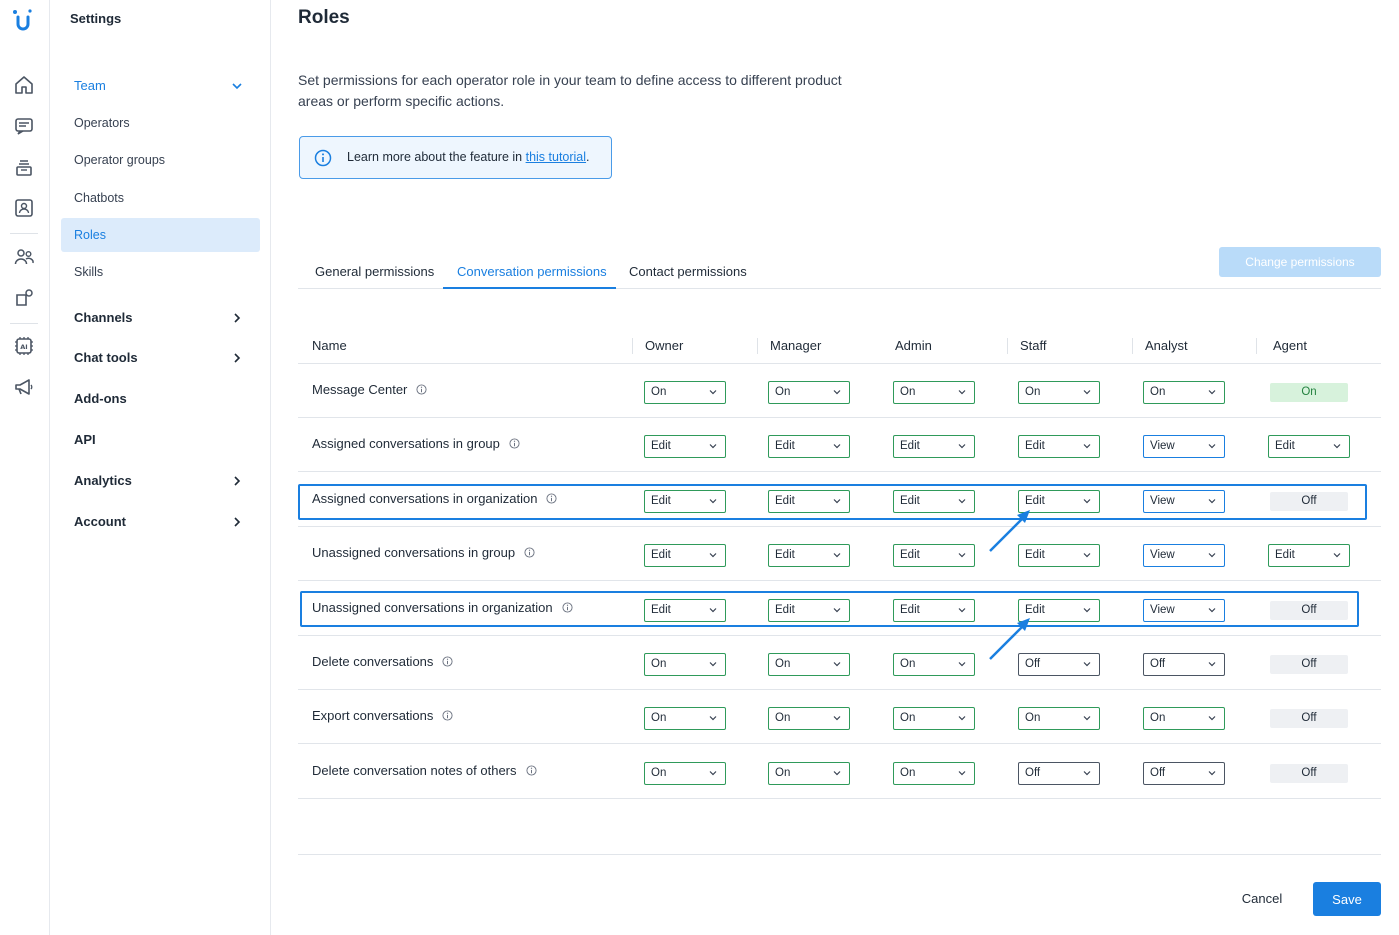 The height and width of the screenshot is (935, 1399). Describe the element at coordinates (416, 443) in the screenshot. I see `row-name: Assigned conversations in group` at that location.